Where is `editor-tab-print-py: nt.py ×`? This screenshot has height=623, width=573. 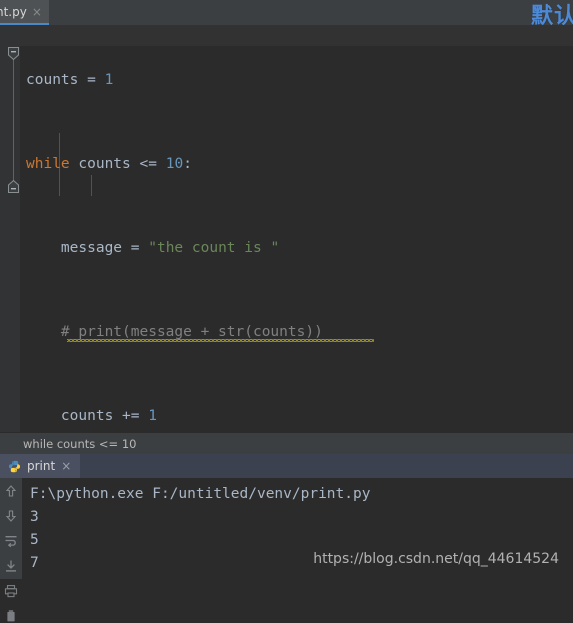 editor-tab-print-py: nt.py × is located at coordinates (24, 12).